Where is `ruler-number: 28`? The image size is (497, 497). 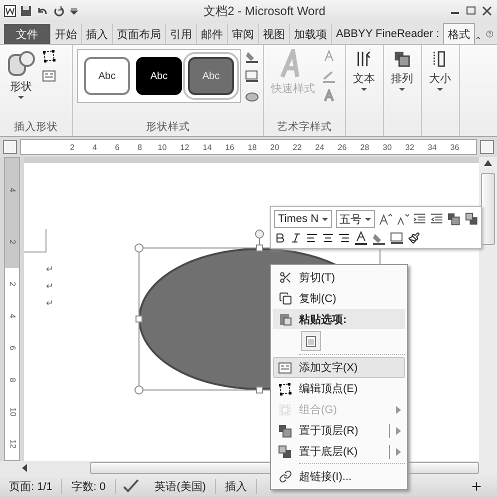
ruler-number: 28 is located at coordinates (364, 147).